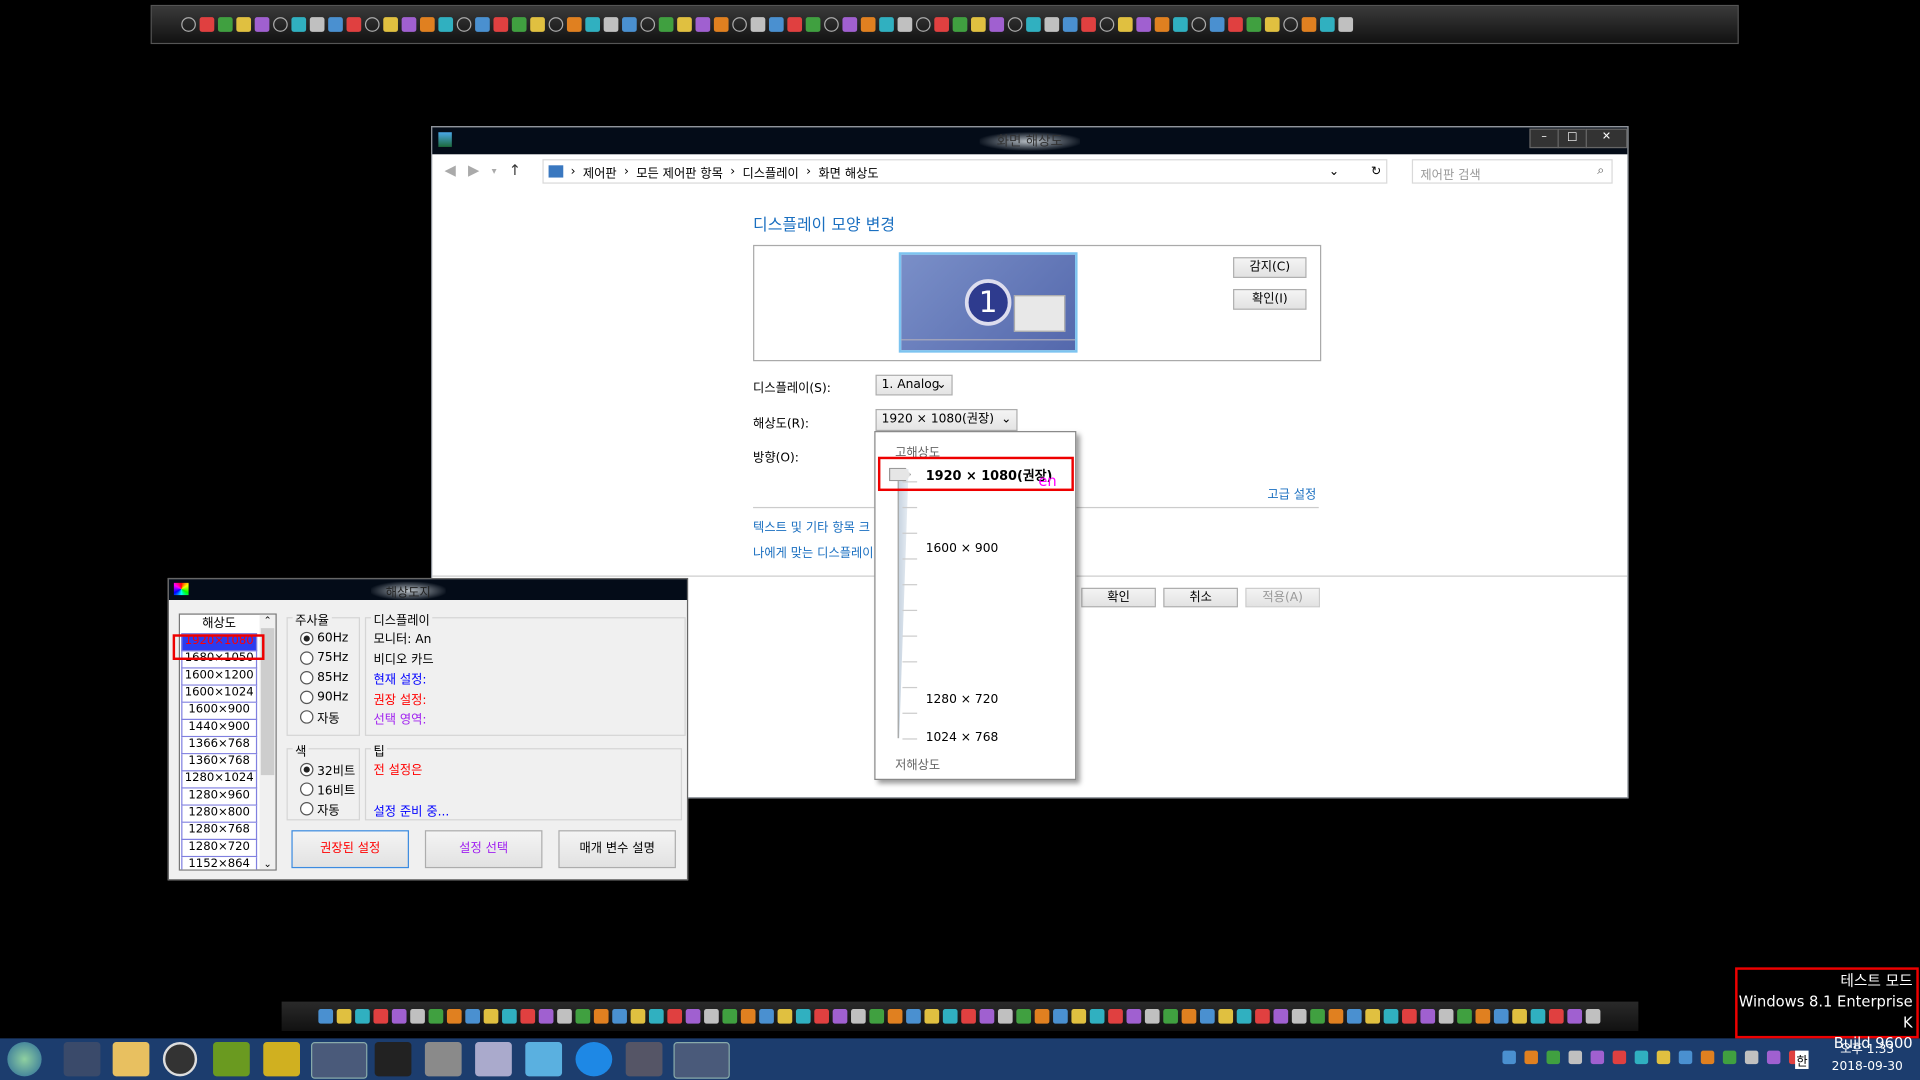  I want to click on monitor-1-tile: 1, so click(988, 302).